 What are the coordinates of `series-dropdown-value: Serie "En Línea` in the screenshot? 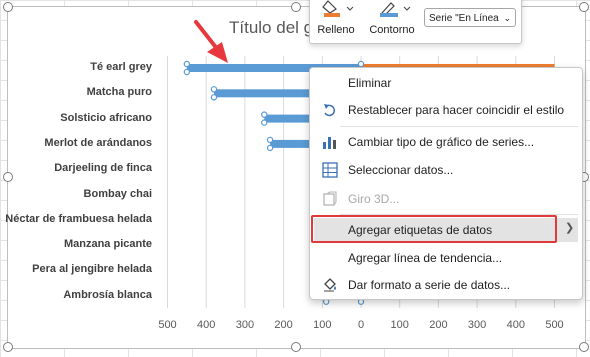 It's located at (464, 18).